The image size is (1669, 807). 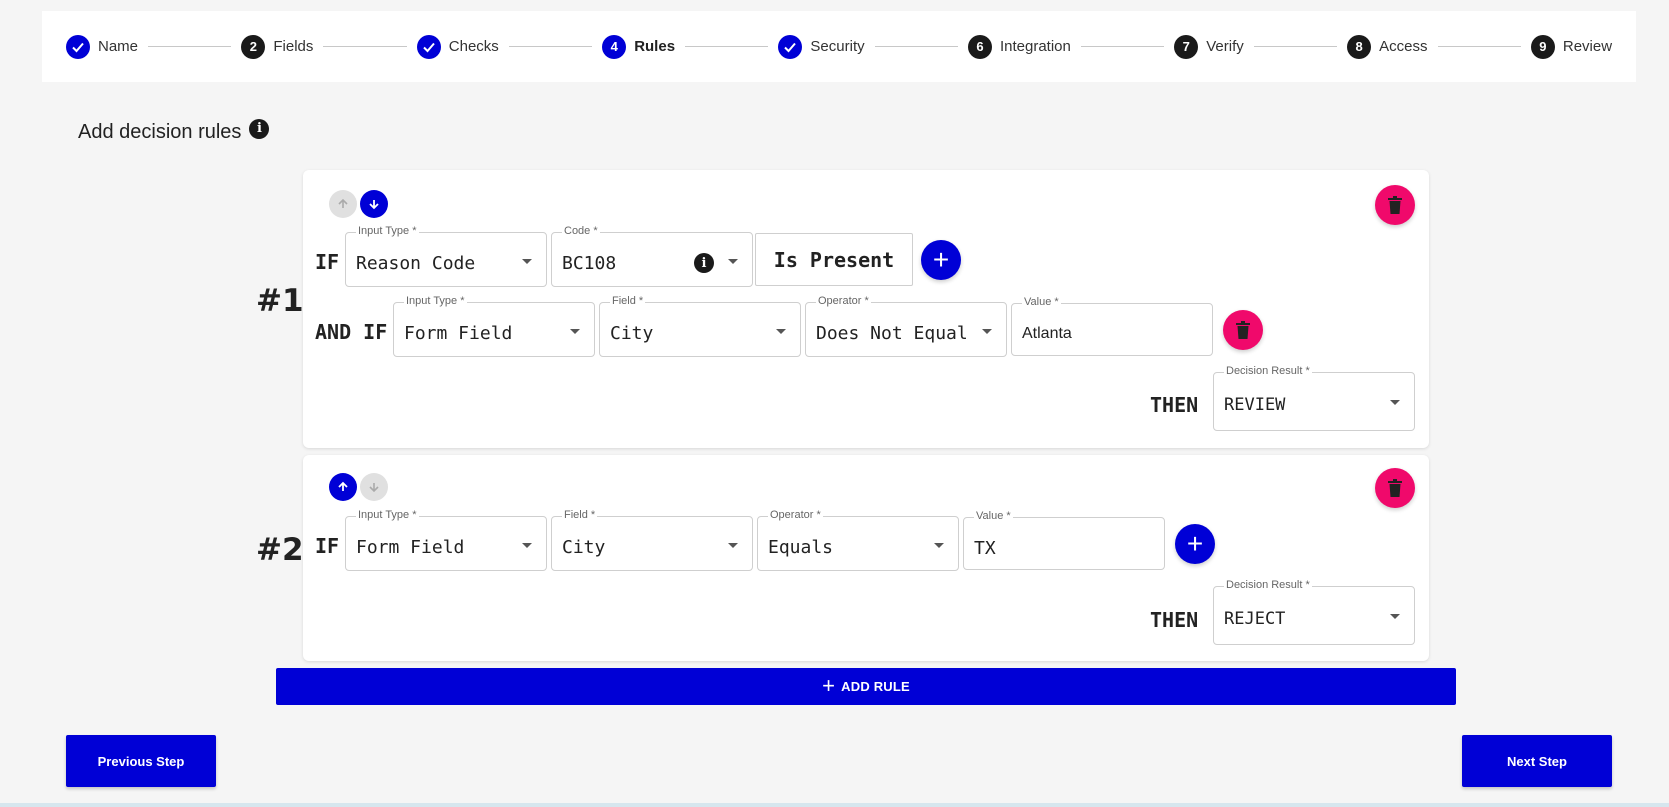 I want to click on step-number: 4, so click(x=614, y=46).